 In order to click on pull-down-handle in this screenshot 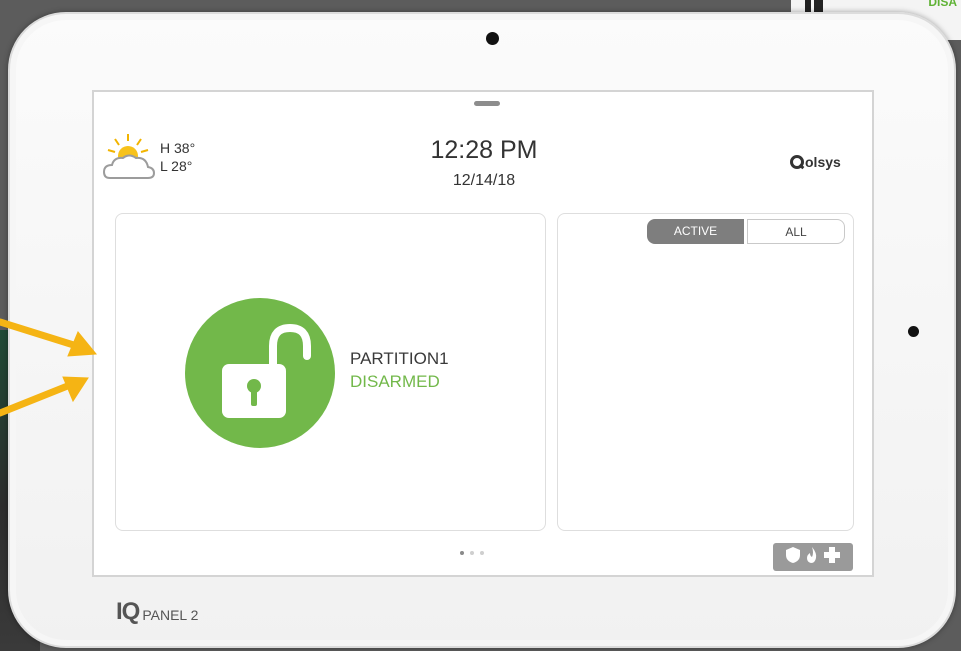, I will do `click(487, 103)`.